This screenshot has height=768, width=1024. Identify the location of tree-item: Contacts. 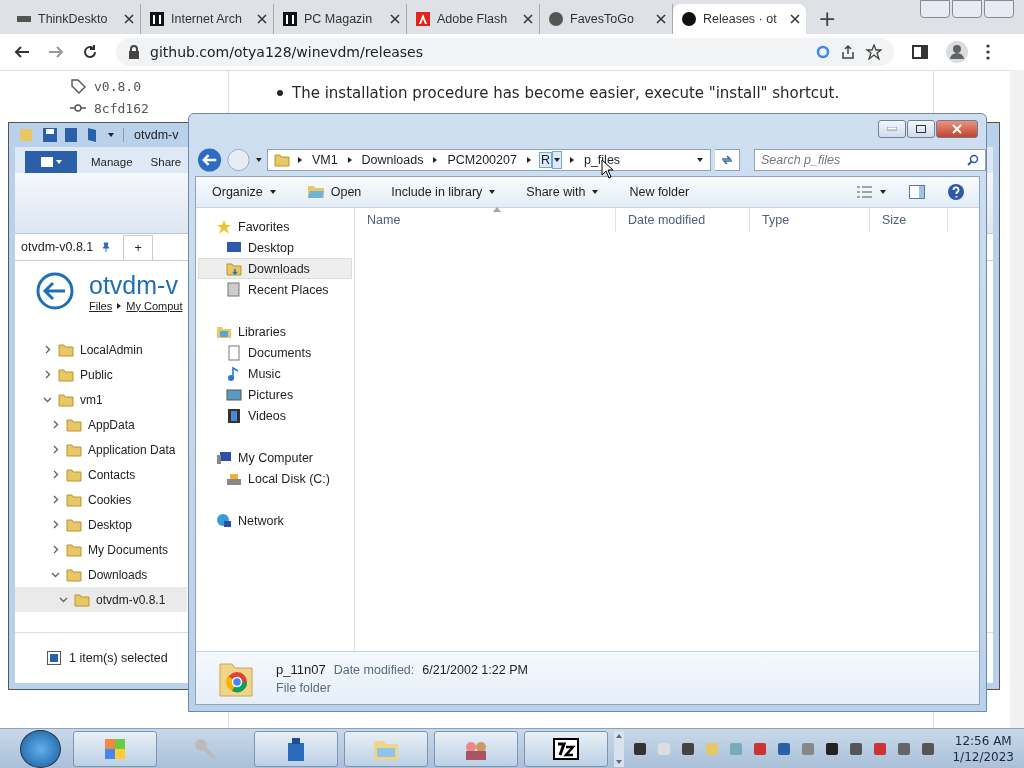
(101, 474).